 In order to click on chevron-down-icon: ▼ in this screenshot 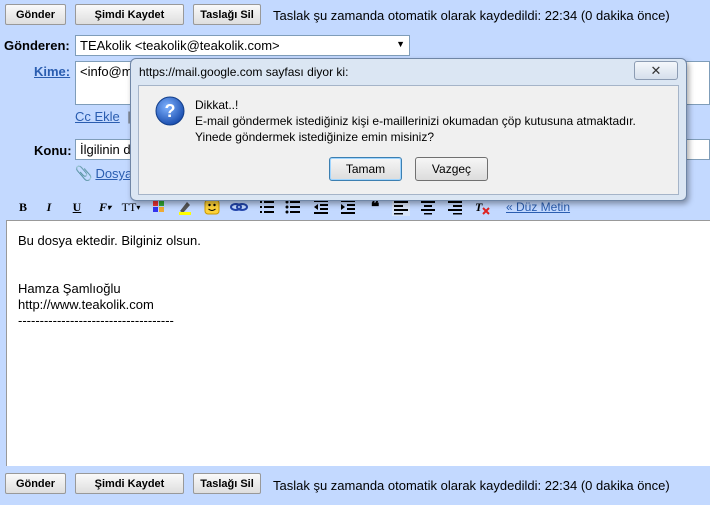, I will do `click(400, 44)`.